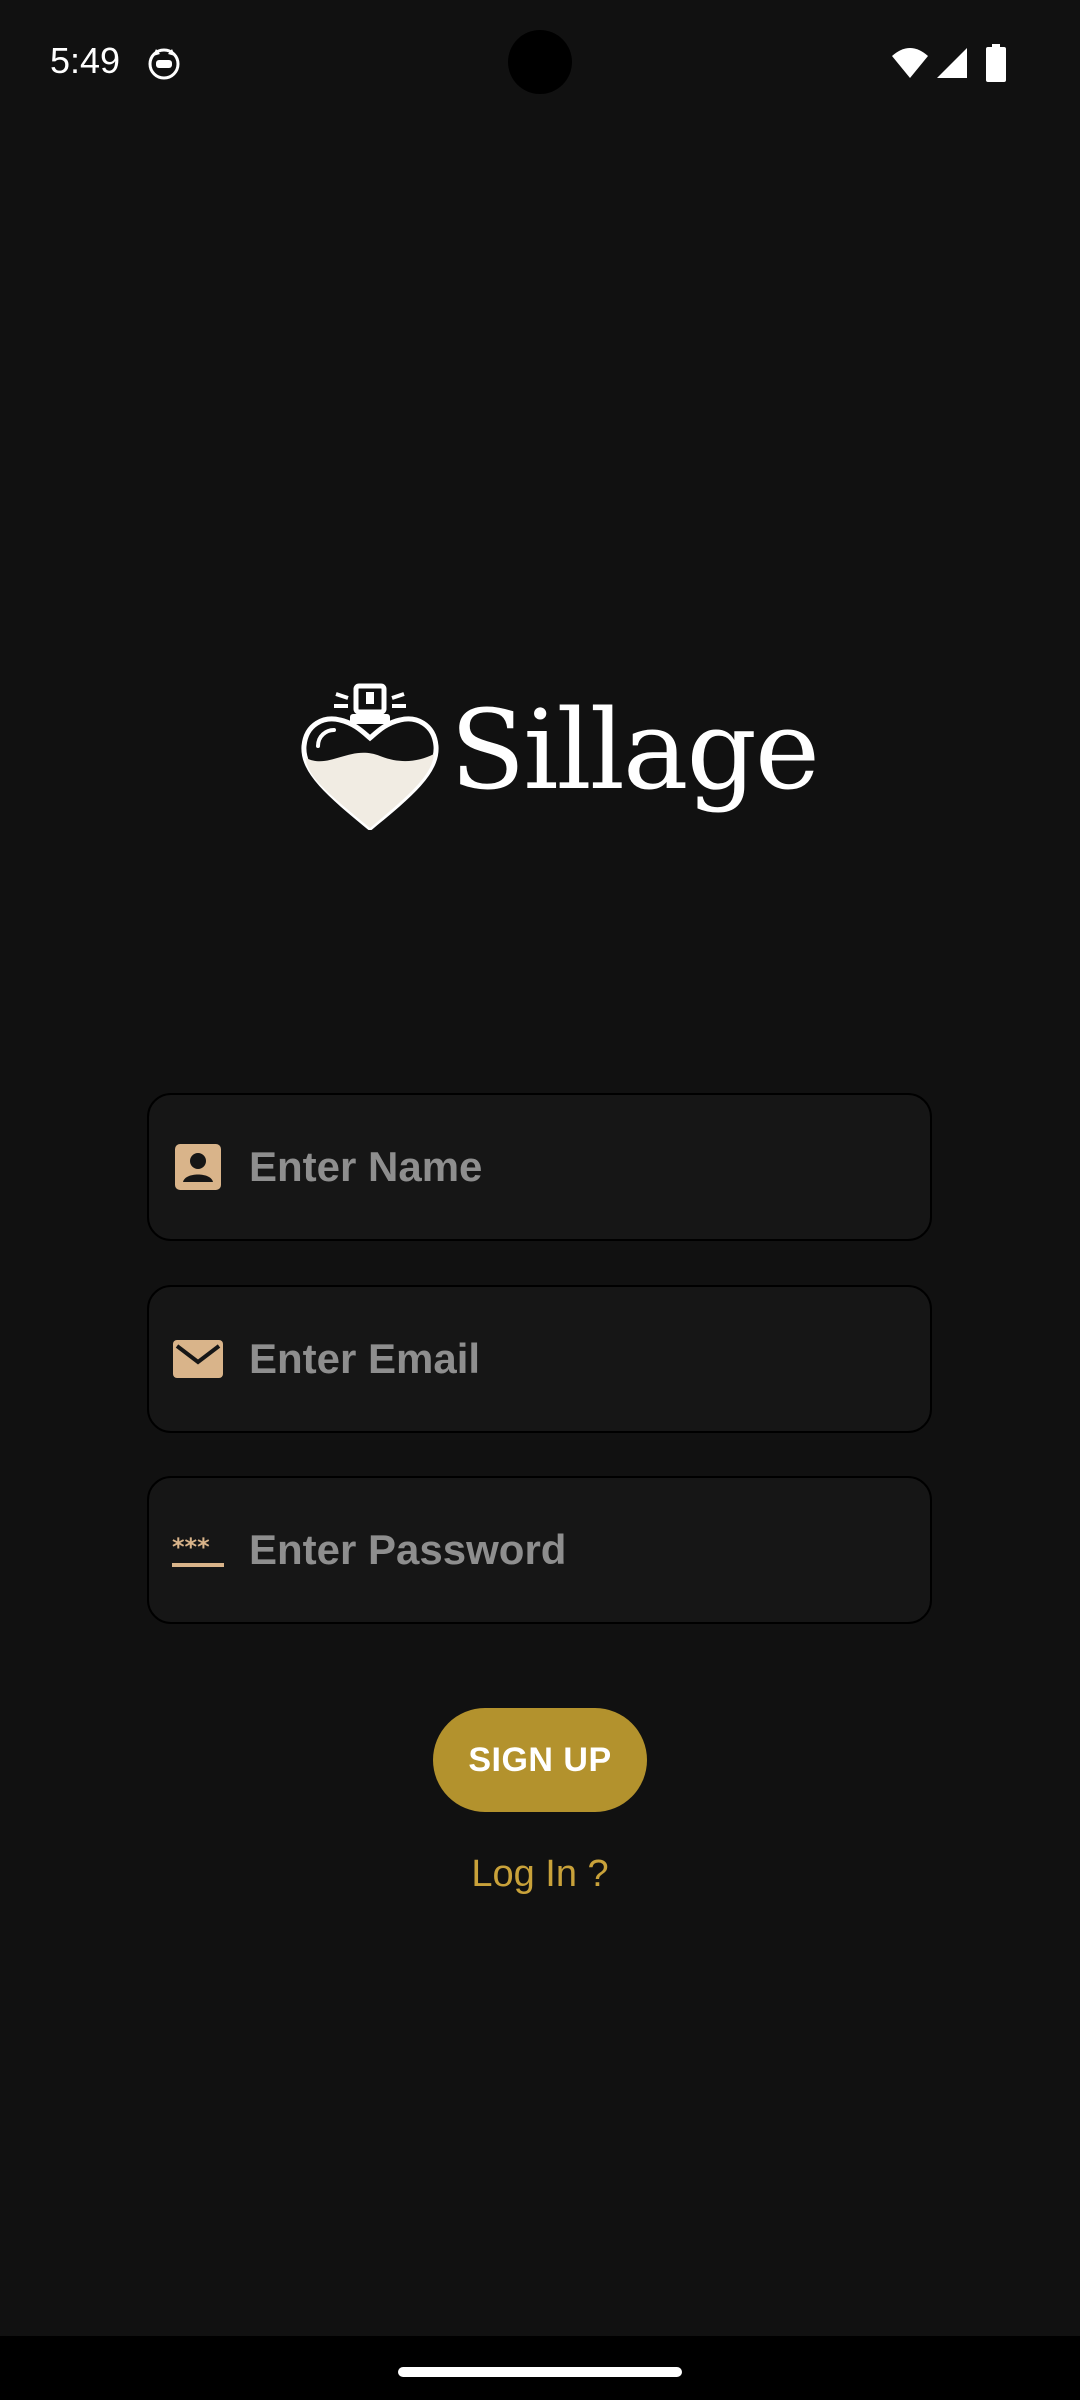  What do you see at coordinates (540, 62) in the screenshot?
I see `camera-cutout` at bounding box center [540, 62].